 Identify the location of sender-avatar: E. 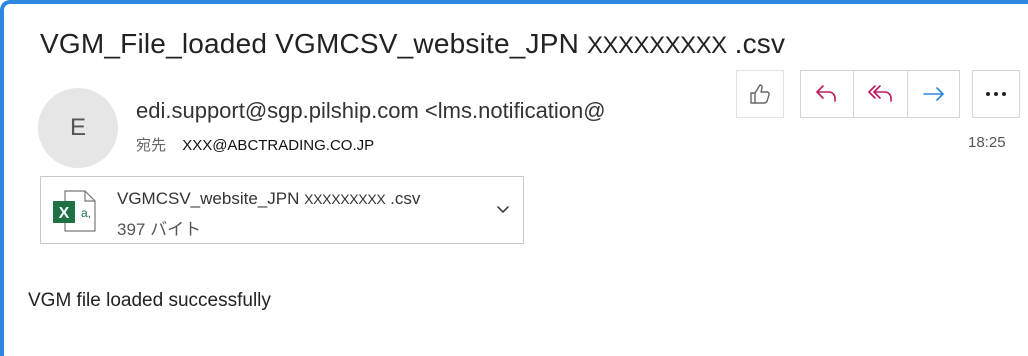
(78, 128).